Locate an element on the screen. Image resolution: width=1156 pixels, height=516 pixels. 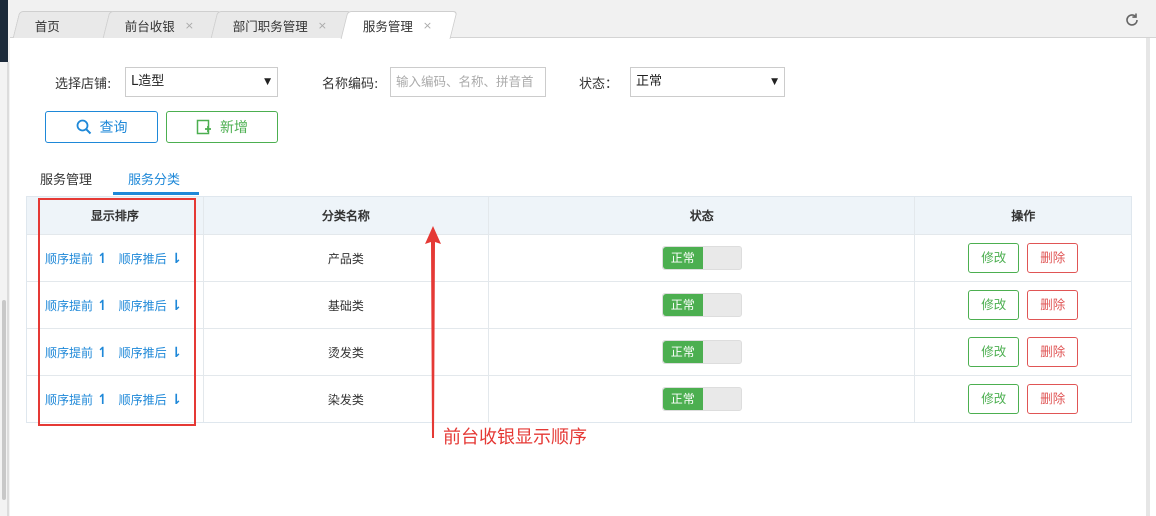
right-scrollbar is located at coordinates (1148, 277).